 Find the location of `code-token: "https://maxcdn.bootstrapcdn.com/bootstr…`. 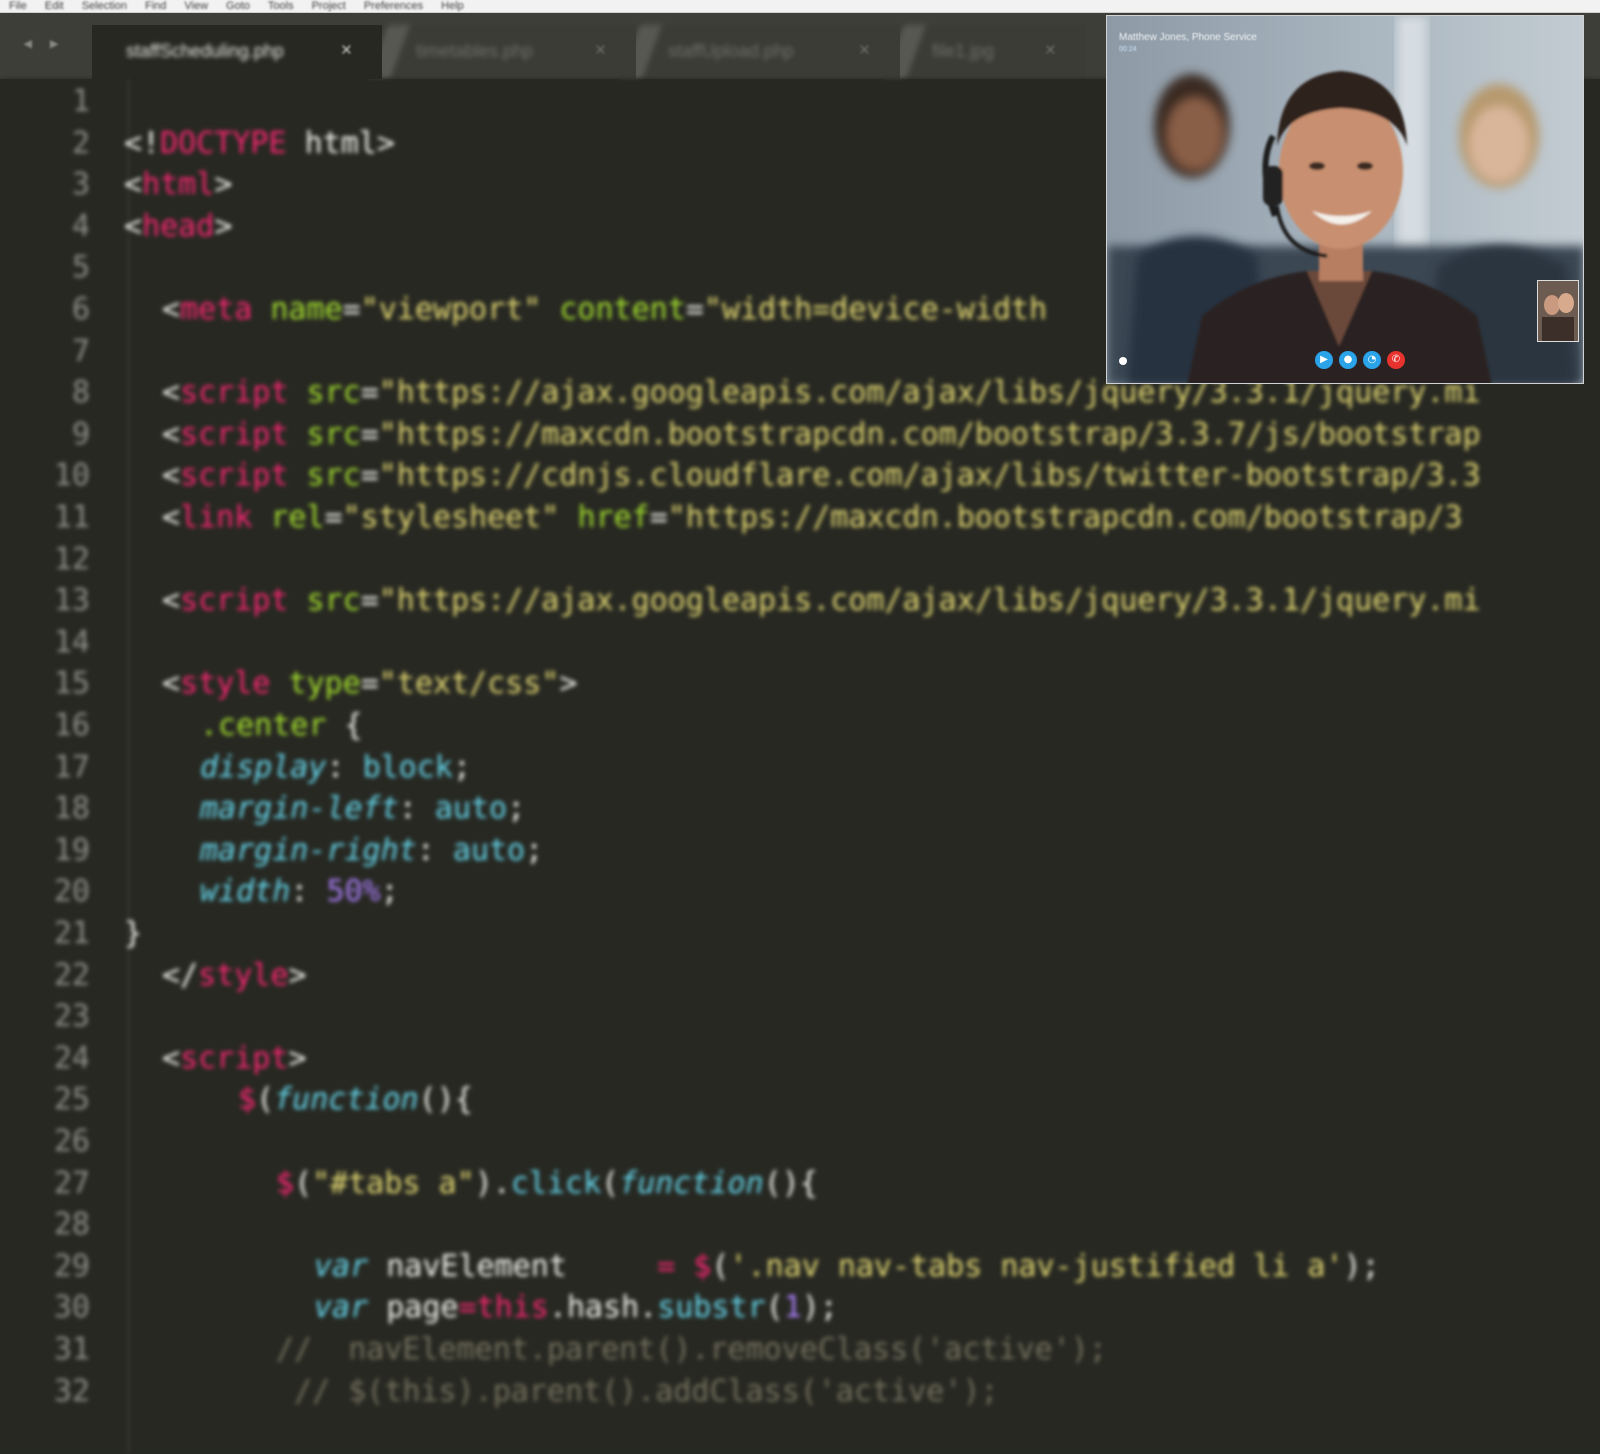

code-token: "https://maxcdn.bootstrapcdn.com/bootstr… is located at coordinates (929, 434).